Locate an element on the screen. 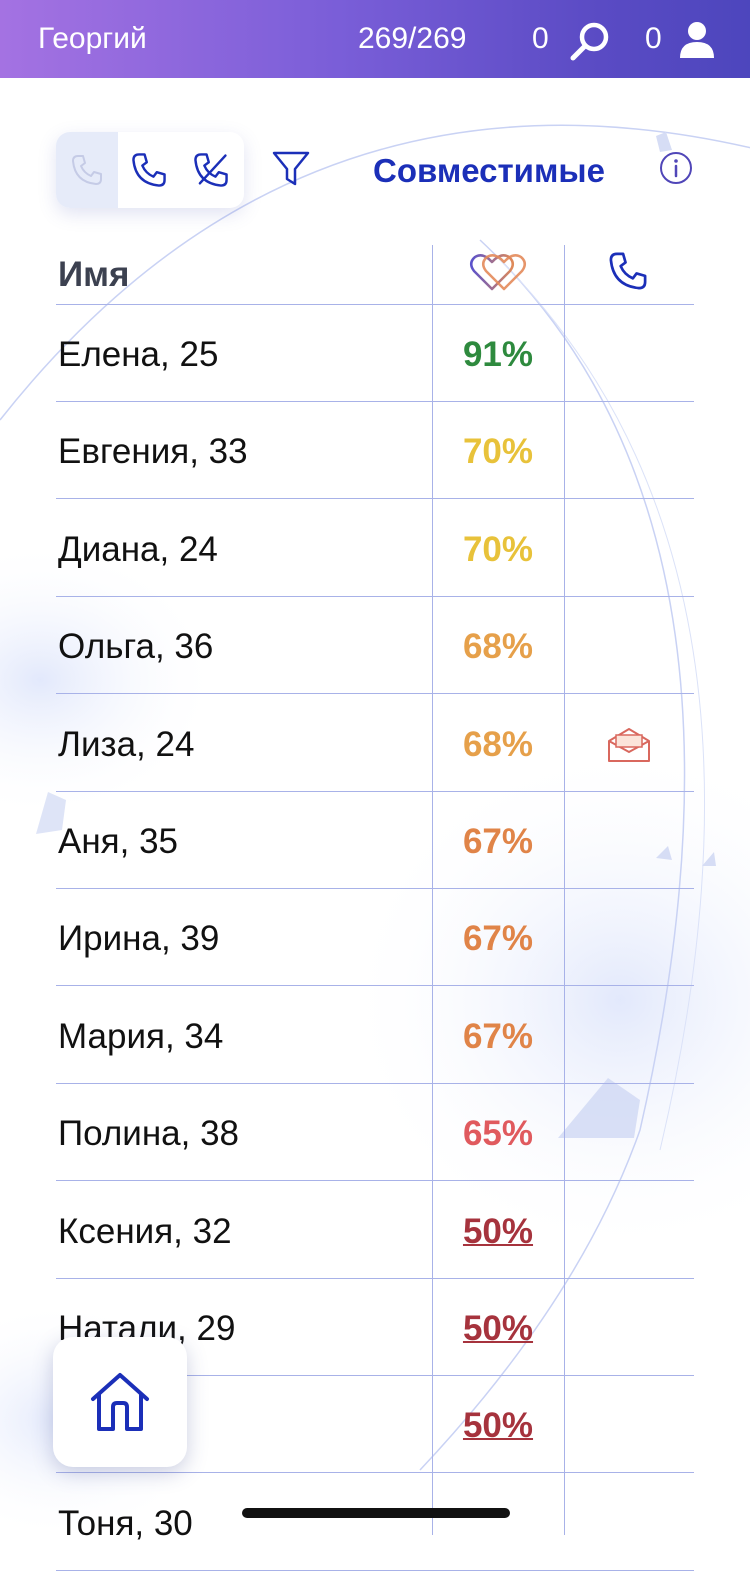 This screenshot has width=750, height=1571. table-row: Тоня, 30 is located at coordinates (375, 1522).